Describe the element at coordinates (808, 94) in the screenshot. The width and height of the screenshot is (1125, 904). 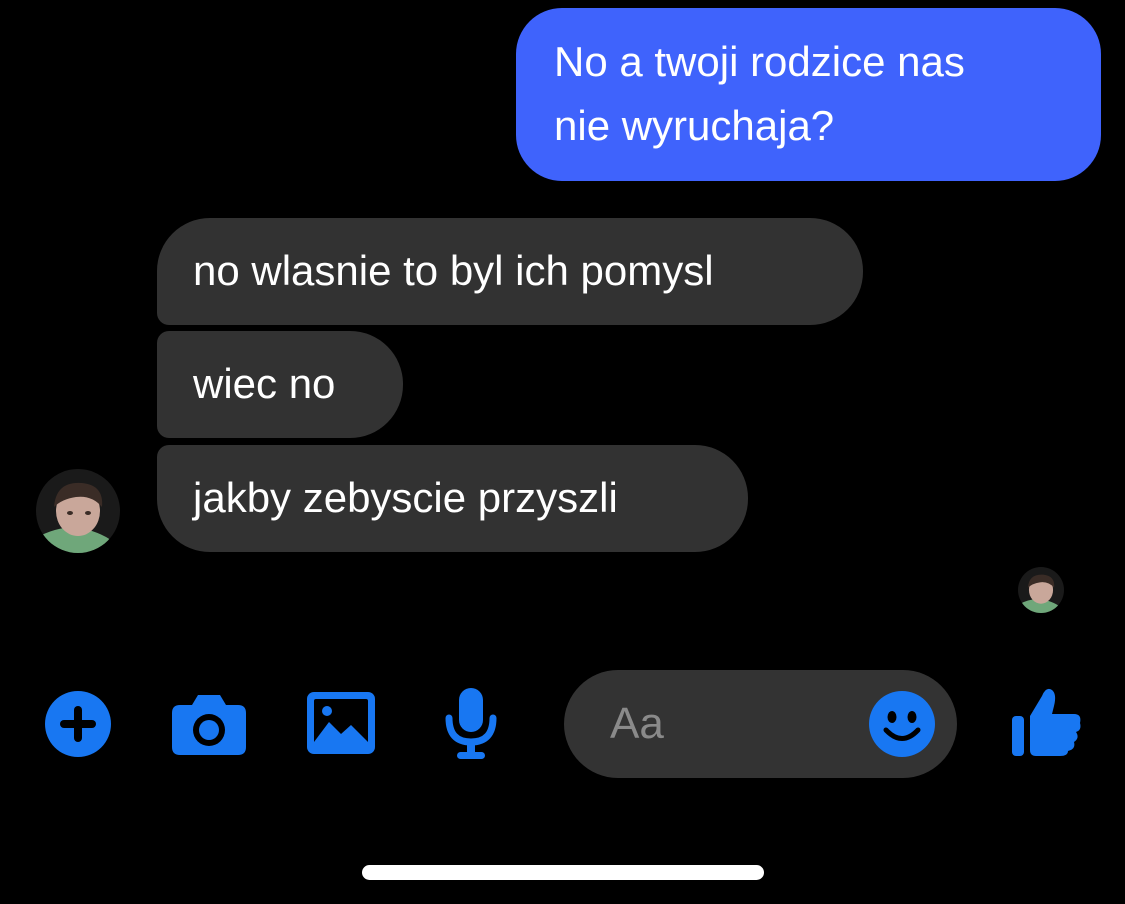
I see `outgoing-message-bubble: No a twoji rodzice nas nie wyruchaja?` at that location.